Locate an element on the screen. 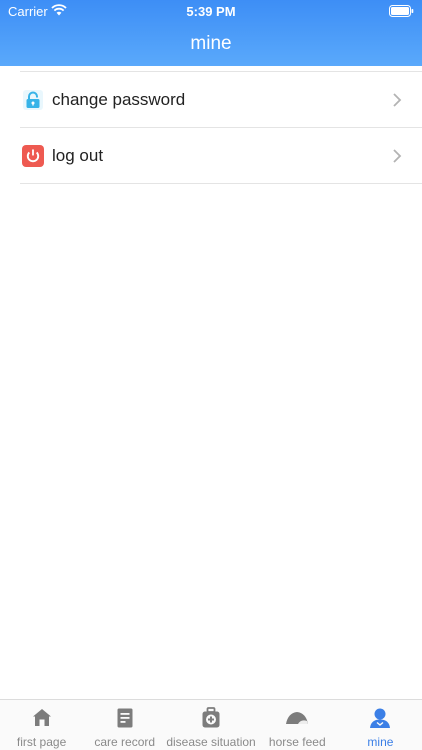 The height and width of the screenshot is (750, 422). medical-kit-icon is located at coordinates (211, 717).